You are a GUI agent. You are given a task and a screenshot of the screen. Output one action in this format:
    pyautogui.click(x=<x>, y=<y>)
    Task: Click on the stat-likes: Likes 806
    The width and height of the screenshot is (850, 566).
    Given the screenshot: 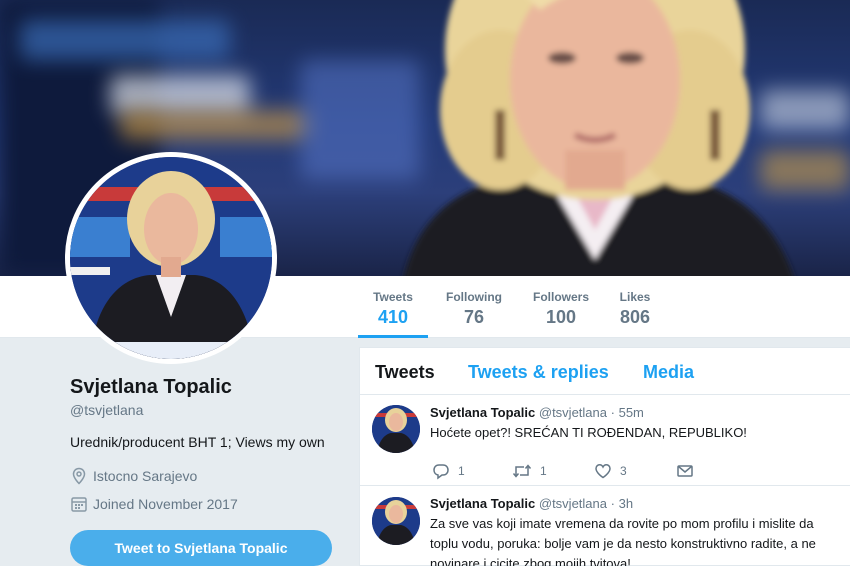 What is the action you would take?
    pyautogui.click(x=635, y=314)
    